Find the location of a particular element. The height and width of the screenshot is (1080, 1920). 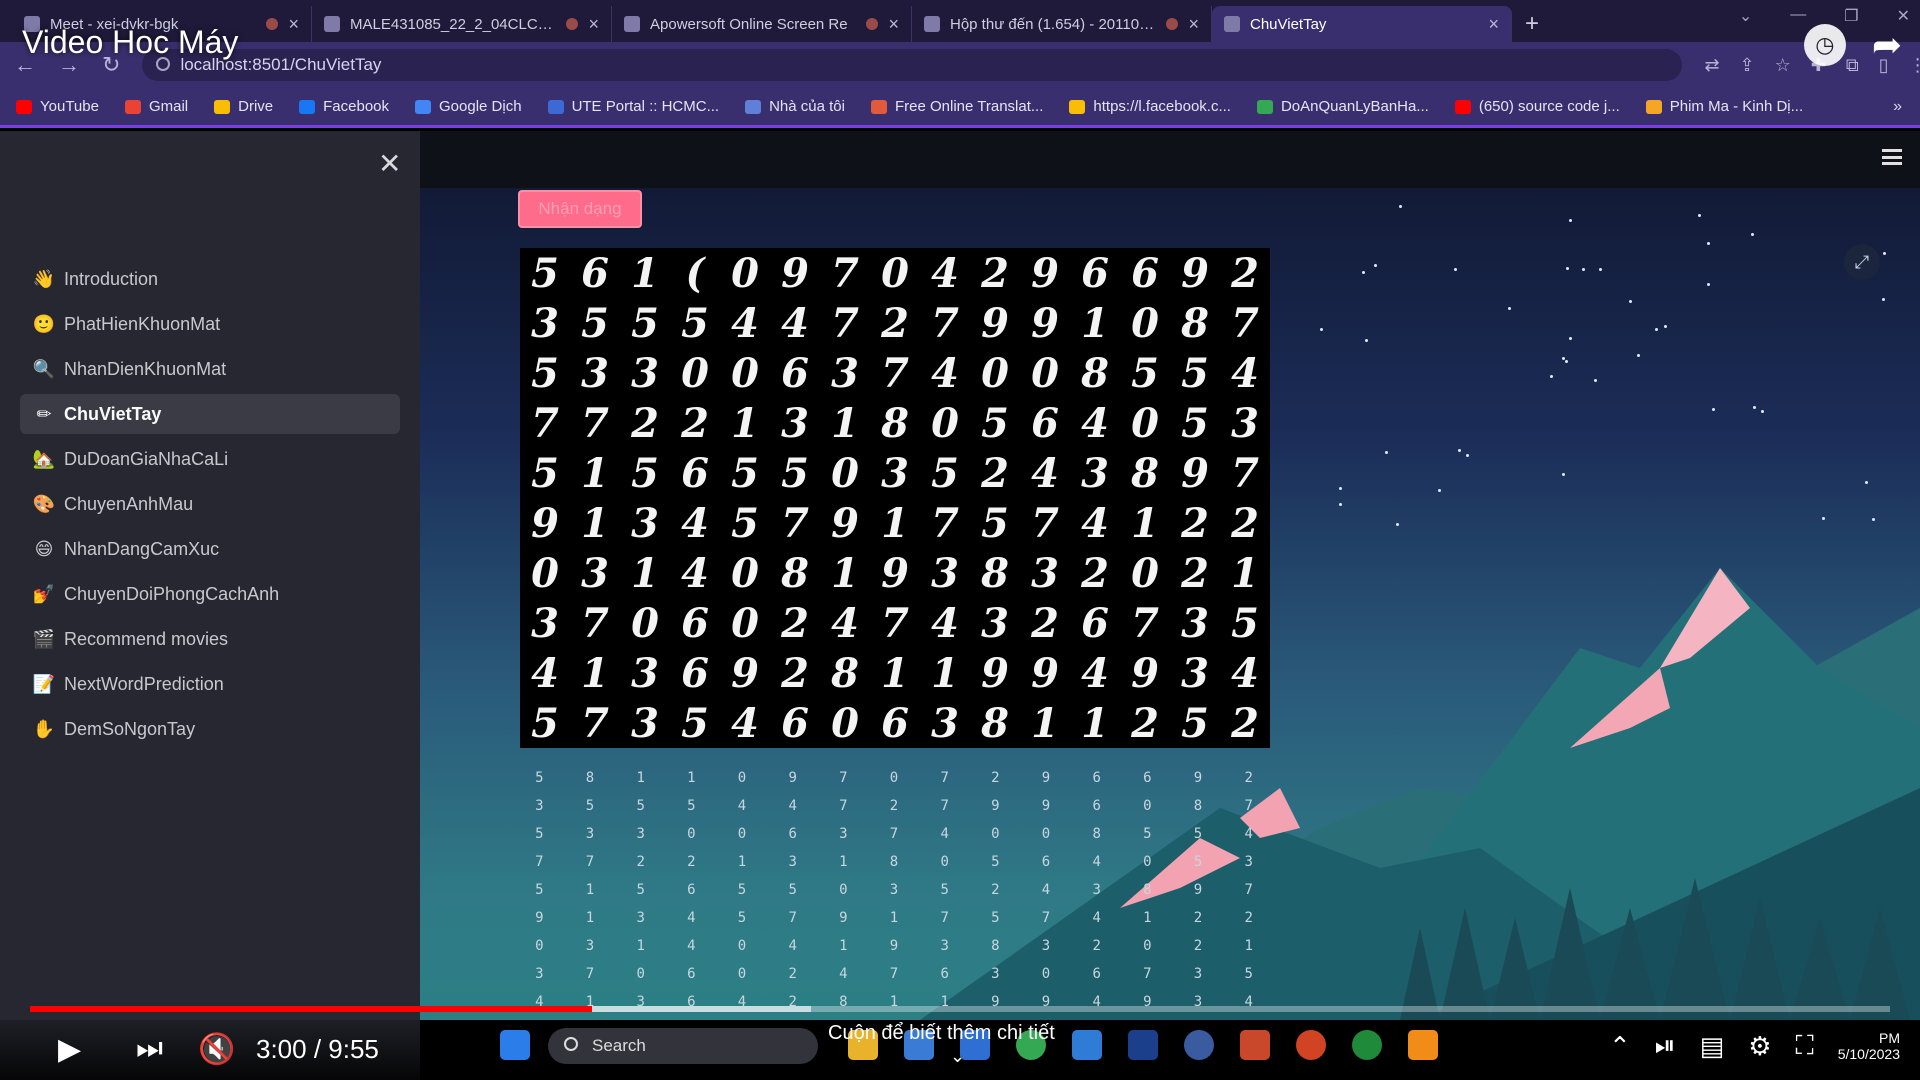

bookmark-item: Drive is located at coordinates (243, 106).